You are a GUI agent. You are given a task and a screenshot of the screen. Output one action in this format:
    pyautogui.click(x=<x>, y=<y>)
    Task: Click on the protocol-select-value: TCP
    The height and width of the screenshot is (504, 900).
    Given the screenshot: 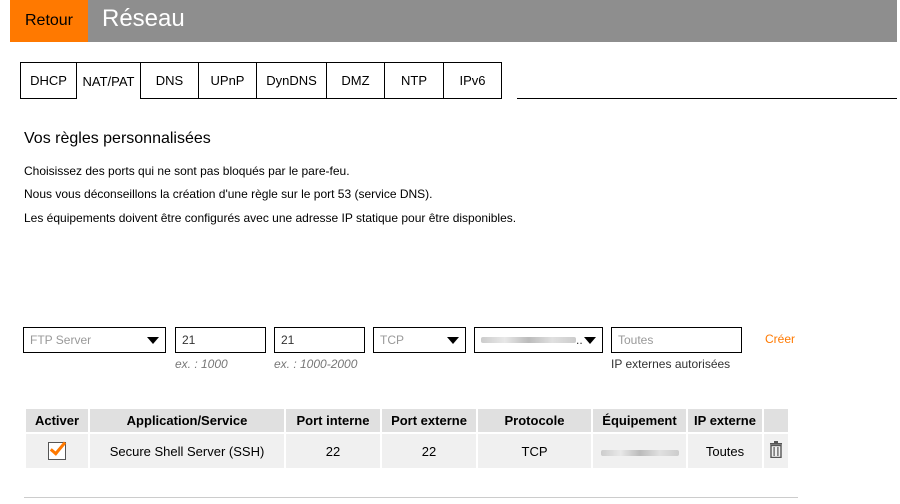 What is the action you would take?
    pyautogui.click(x=392, y=340)
    